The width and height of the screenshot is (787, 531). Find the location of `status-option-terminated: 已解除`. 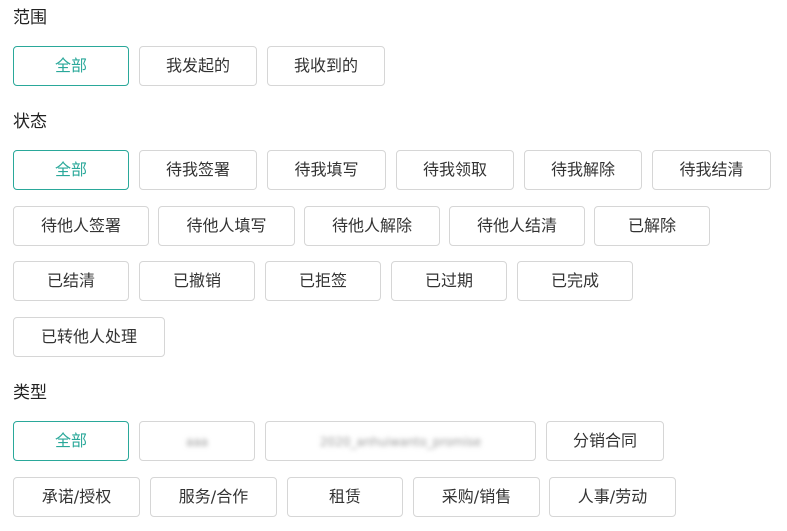

status-option-terminated: 已解除 is located at coordinates (652, 226).